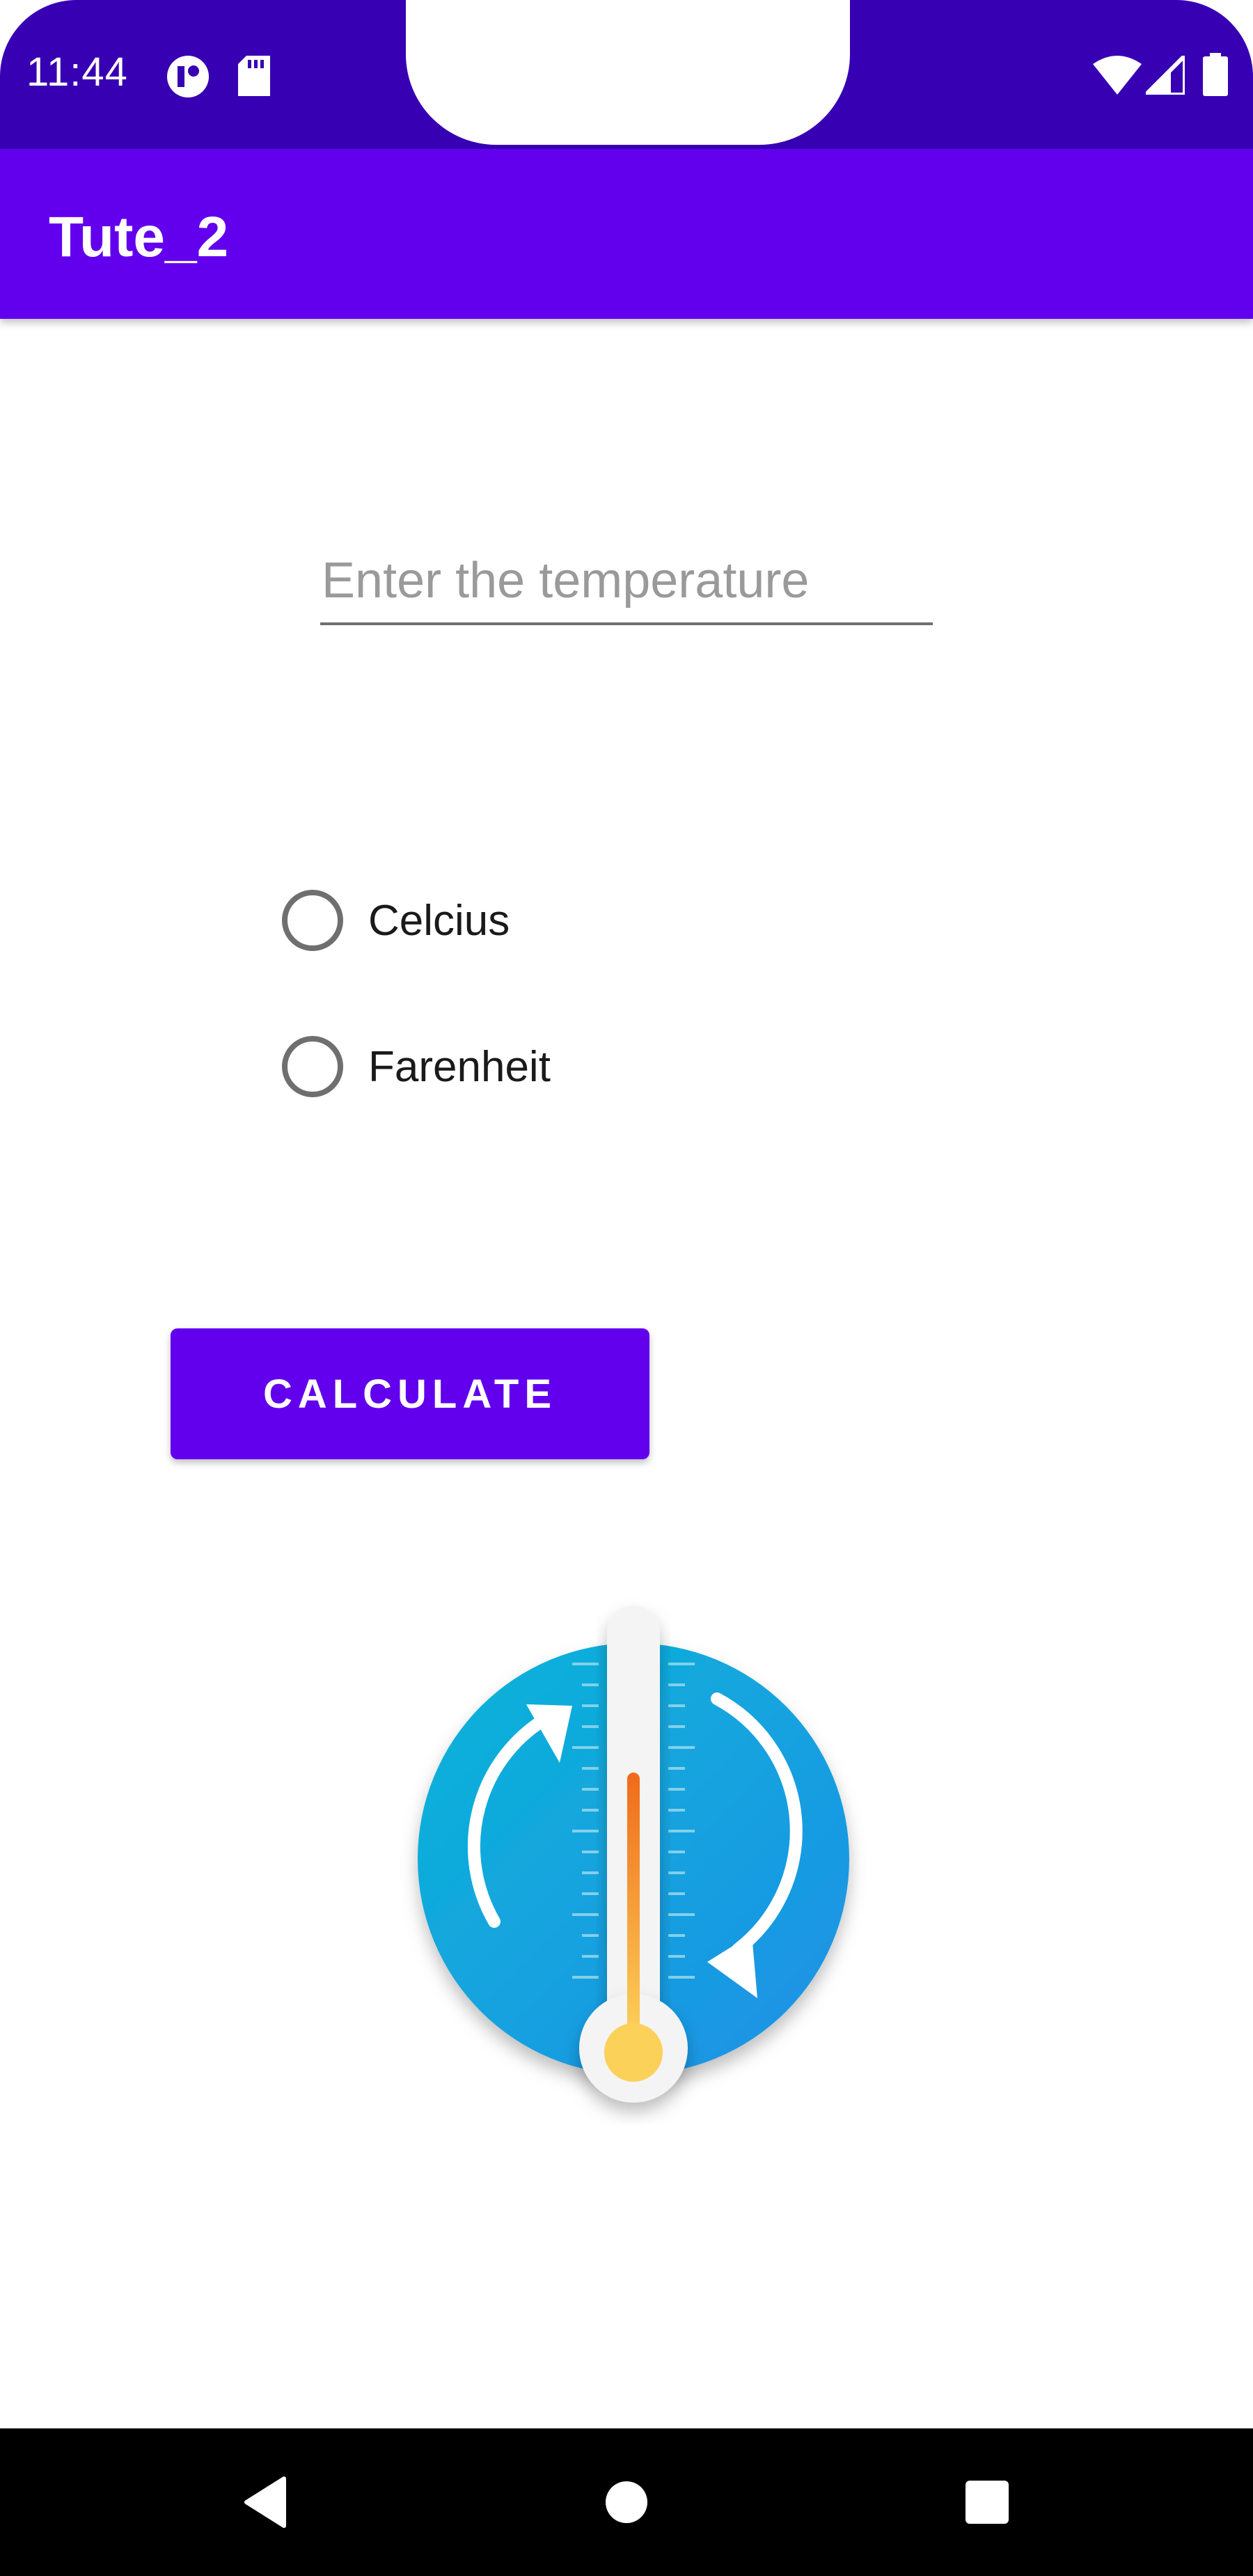 The height and width of the screenshot is (2576, 1253). What do you see at coordinates (1165, 75) in the screenshot?
I see `signal-icon` at bounding box center [1165, 75].